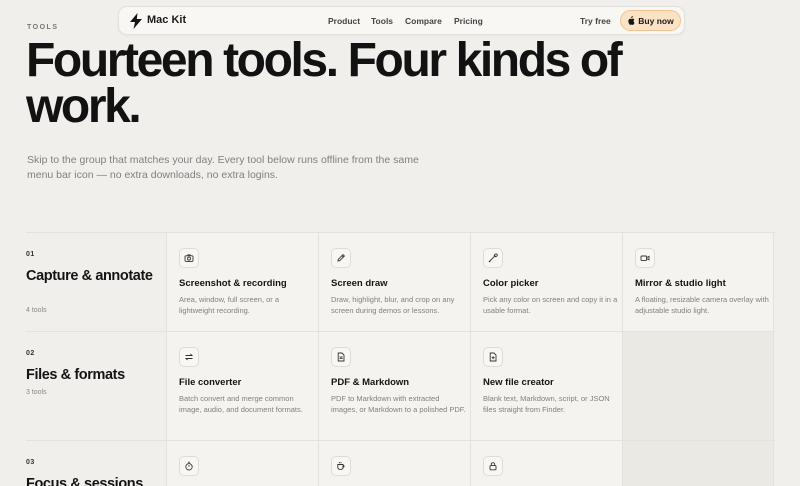  I want to click on document-icon, so click(341, 357).